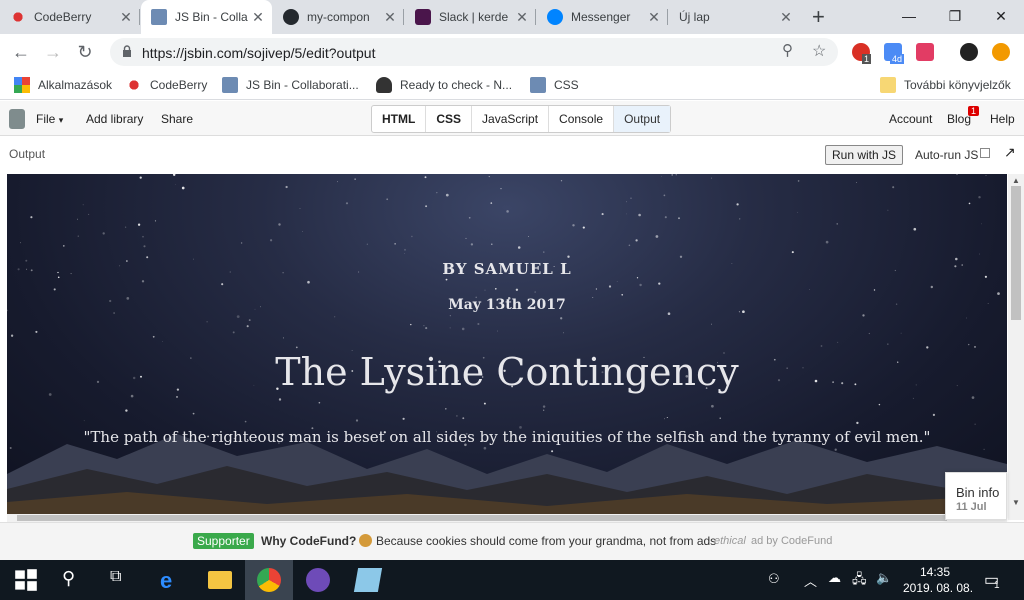 The height and width of the screenshot is (600, 1024). Describe the element at coordinates (53, 52) in the screenshot. I see `forward-icon: →` at that location.